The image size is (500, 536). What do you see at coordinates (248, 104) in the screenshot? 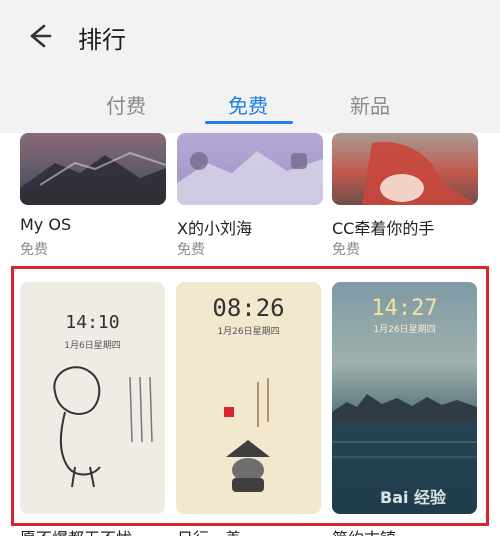
I see `tab-free: 免费` at bounding box center [248, 104].